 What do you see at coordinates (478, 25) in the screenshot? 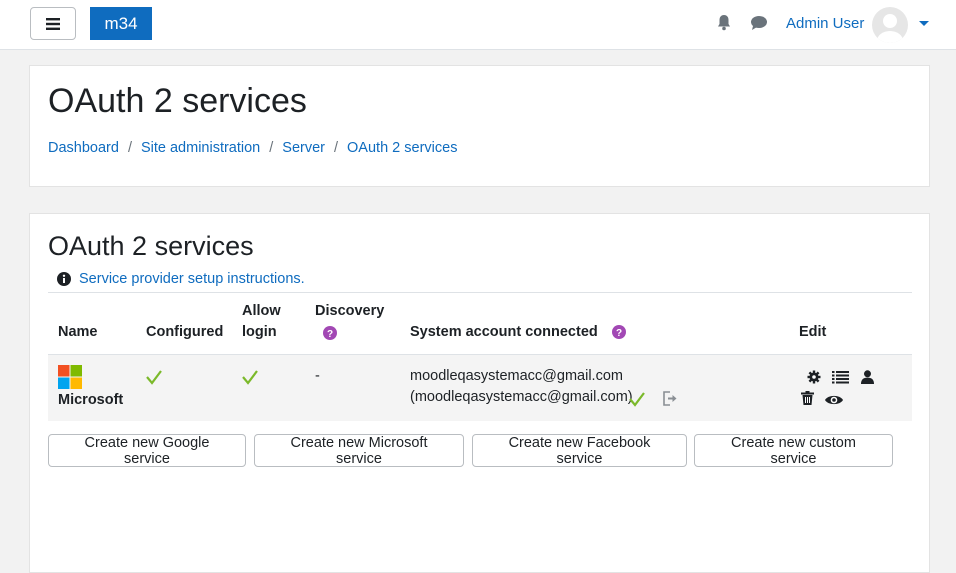
I see `top-navbar: m34 Admin User` at bounding box center [478, 25].